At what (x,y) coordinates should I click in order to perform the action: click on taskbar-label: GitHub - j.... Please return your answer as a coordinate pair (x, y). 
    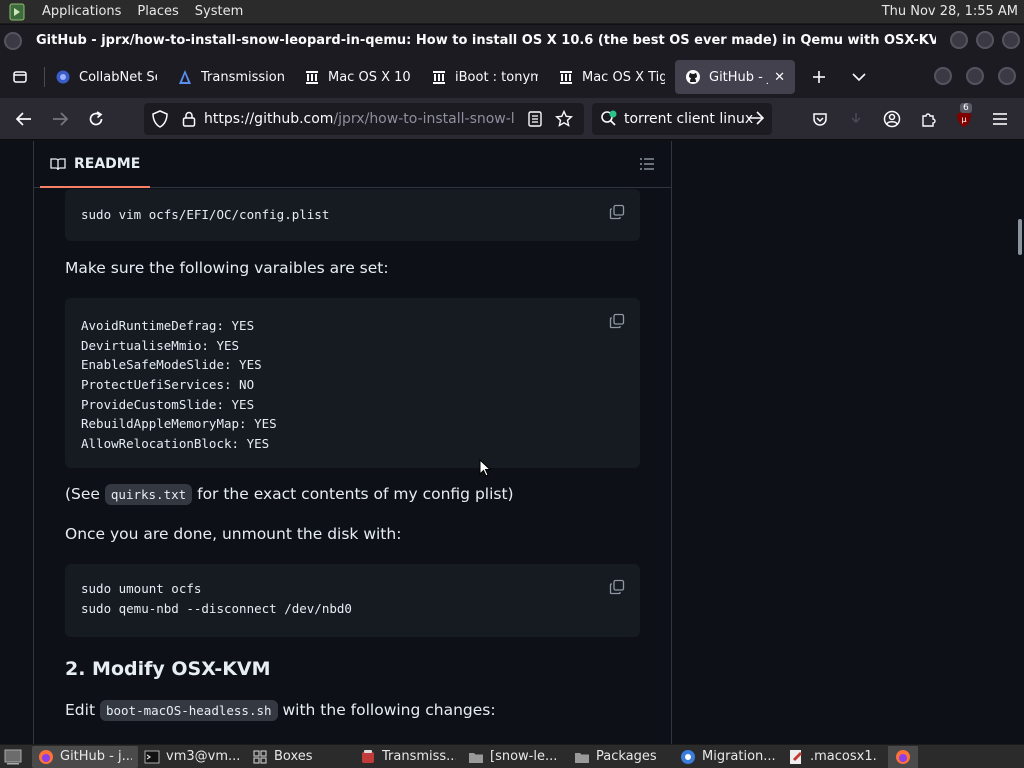
    Looking at the image, I should click on (96, 756).